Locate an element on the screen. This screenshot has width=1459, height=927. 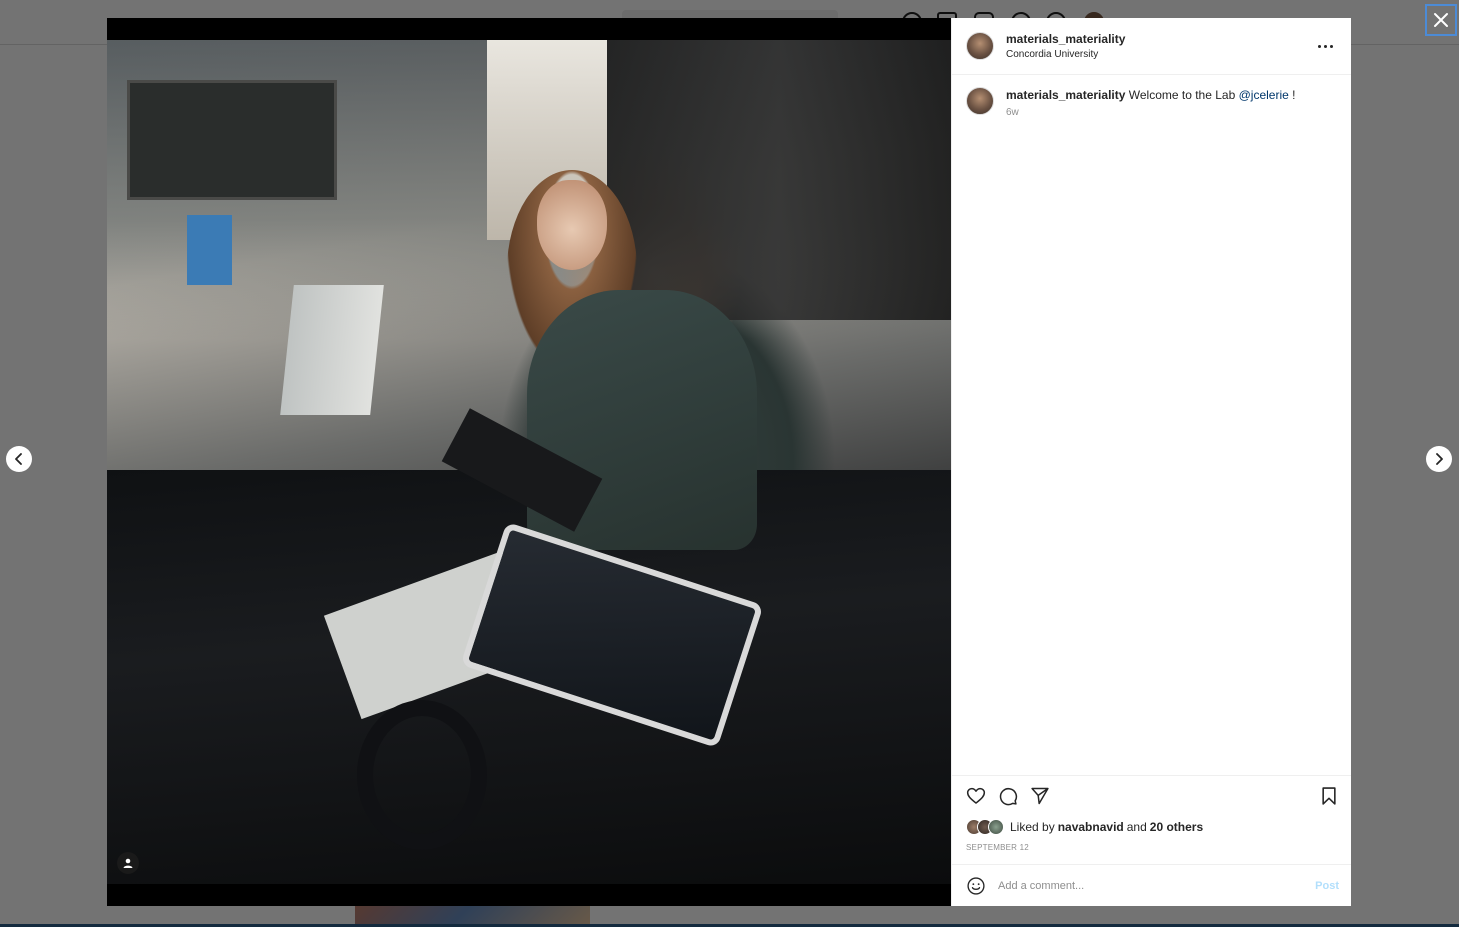
previous-post-button is located at coordinates (19, 459).